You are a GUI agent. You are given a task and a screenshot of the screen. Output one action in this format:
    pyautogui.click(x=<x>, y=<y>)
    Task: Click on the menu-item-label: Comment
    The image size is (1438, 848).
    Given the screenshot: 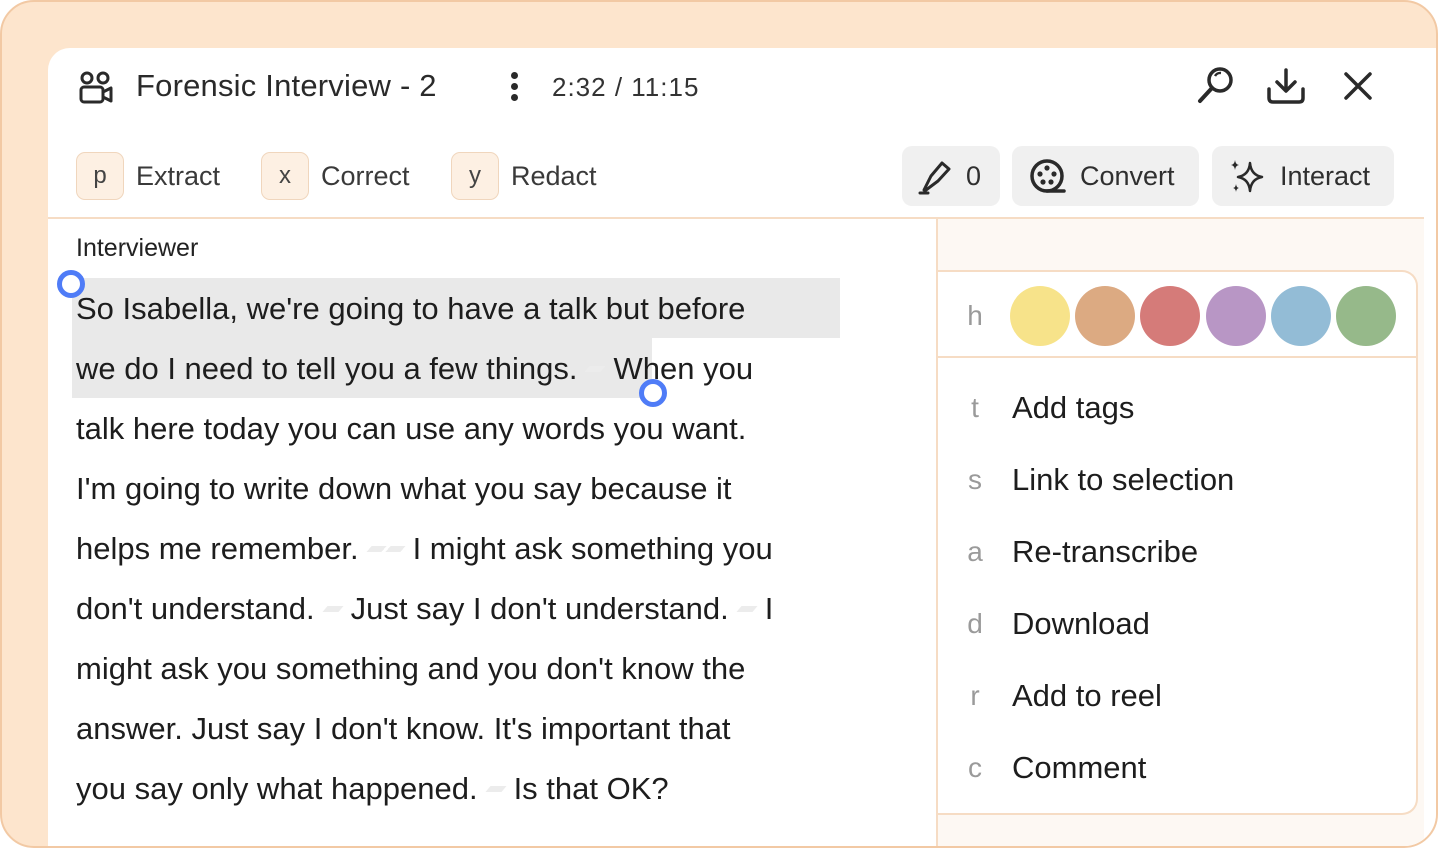 What is the action you would take?
    pyautogui.click(x=1079, y=767)
    